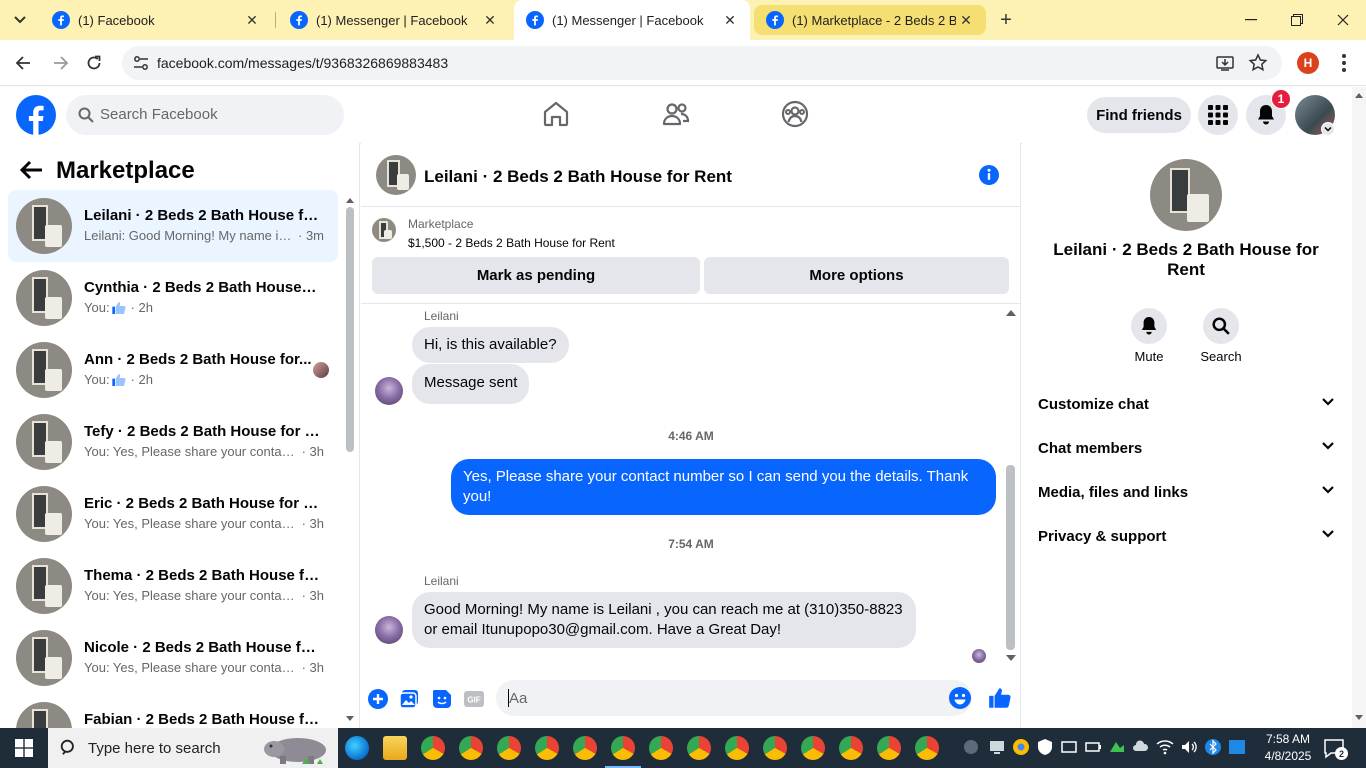  What do you see at coordinates (870, 20) in the screenshot?
I see `browser-tab-marketplace: (1) Marketplace - 2 Beds 2 Bath ✕` at bounding box center [870, 20].